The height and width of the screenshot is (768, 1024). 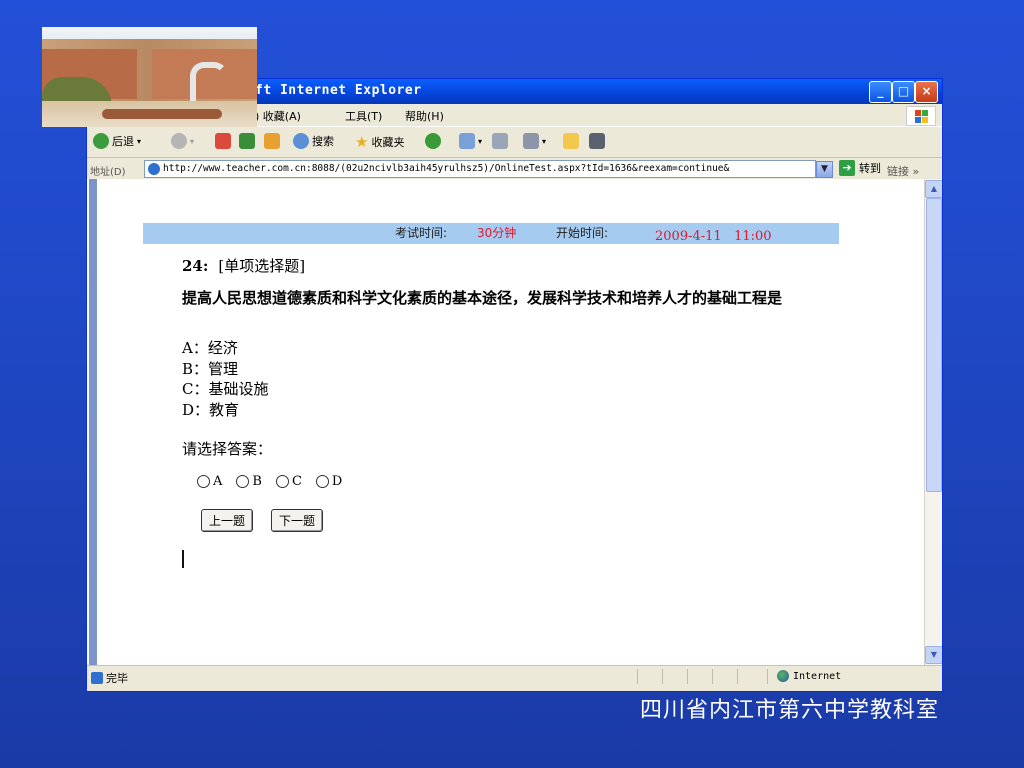 What do you see at coordinates (108, 172) in the screenshot?
I see `address-label: 地址(D)` at bounding box center [108, 172].